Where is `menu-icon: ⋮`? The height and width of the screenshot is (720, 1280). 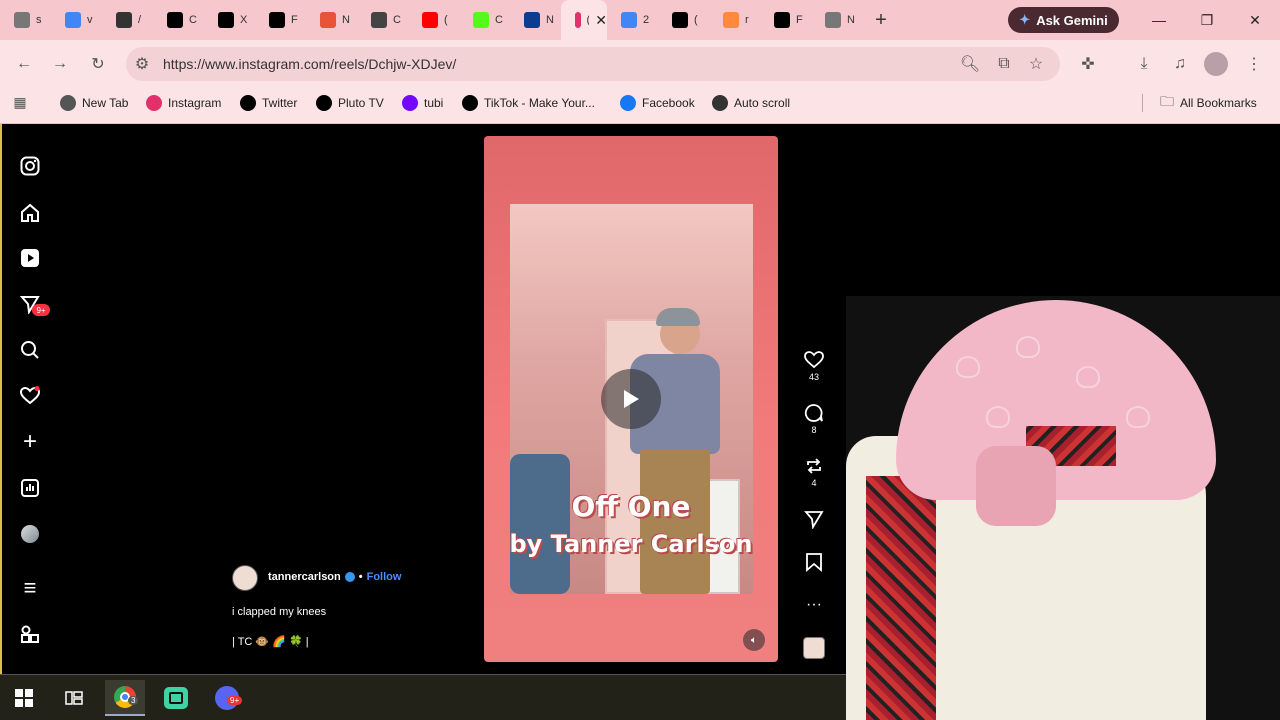 menu-icon: ⋮ is located at coordinates (1254, 64).